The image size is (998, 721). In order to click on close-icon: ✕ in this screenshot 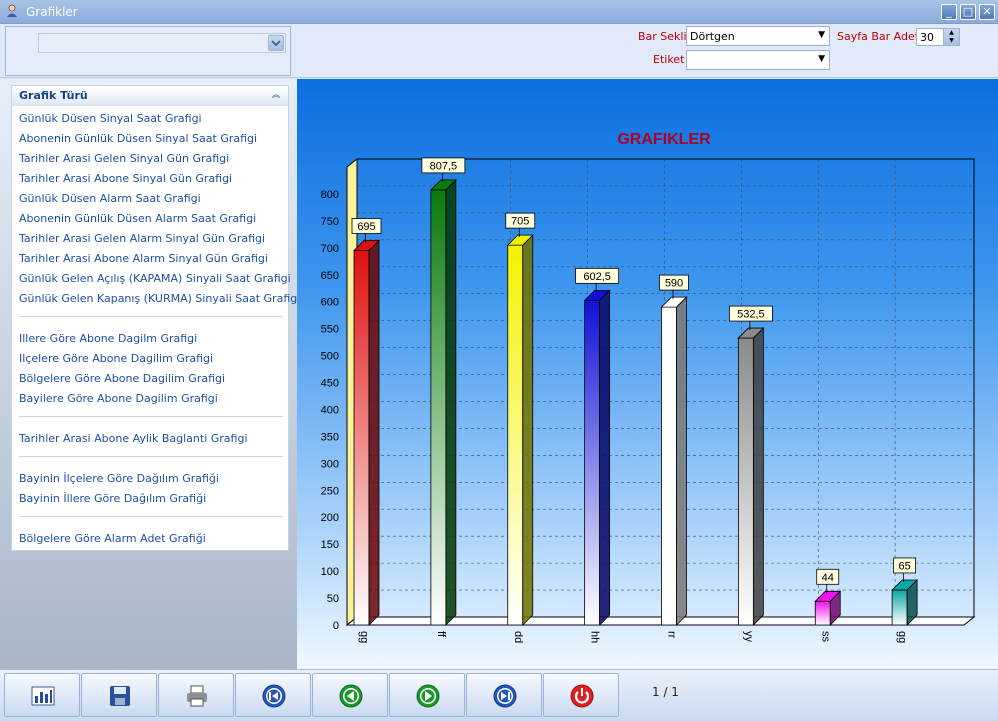, I will do `click(987, 11)`.